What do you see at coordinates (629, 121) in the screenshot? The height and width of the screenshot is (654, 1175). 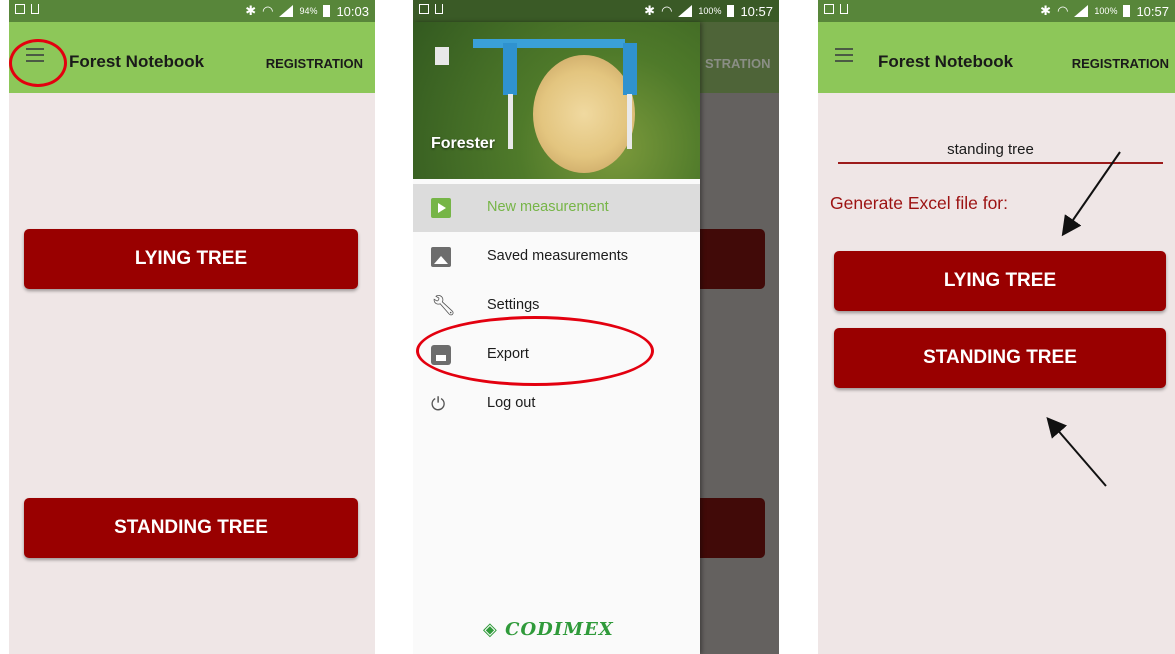 I see `caliper-pin-right` at bounding box center [629, 121].